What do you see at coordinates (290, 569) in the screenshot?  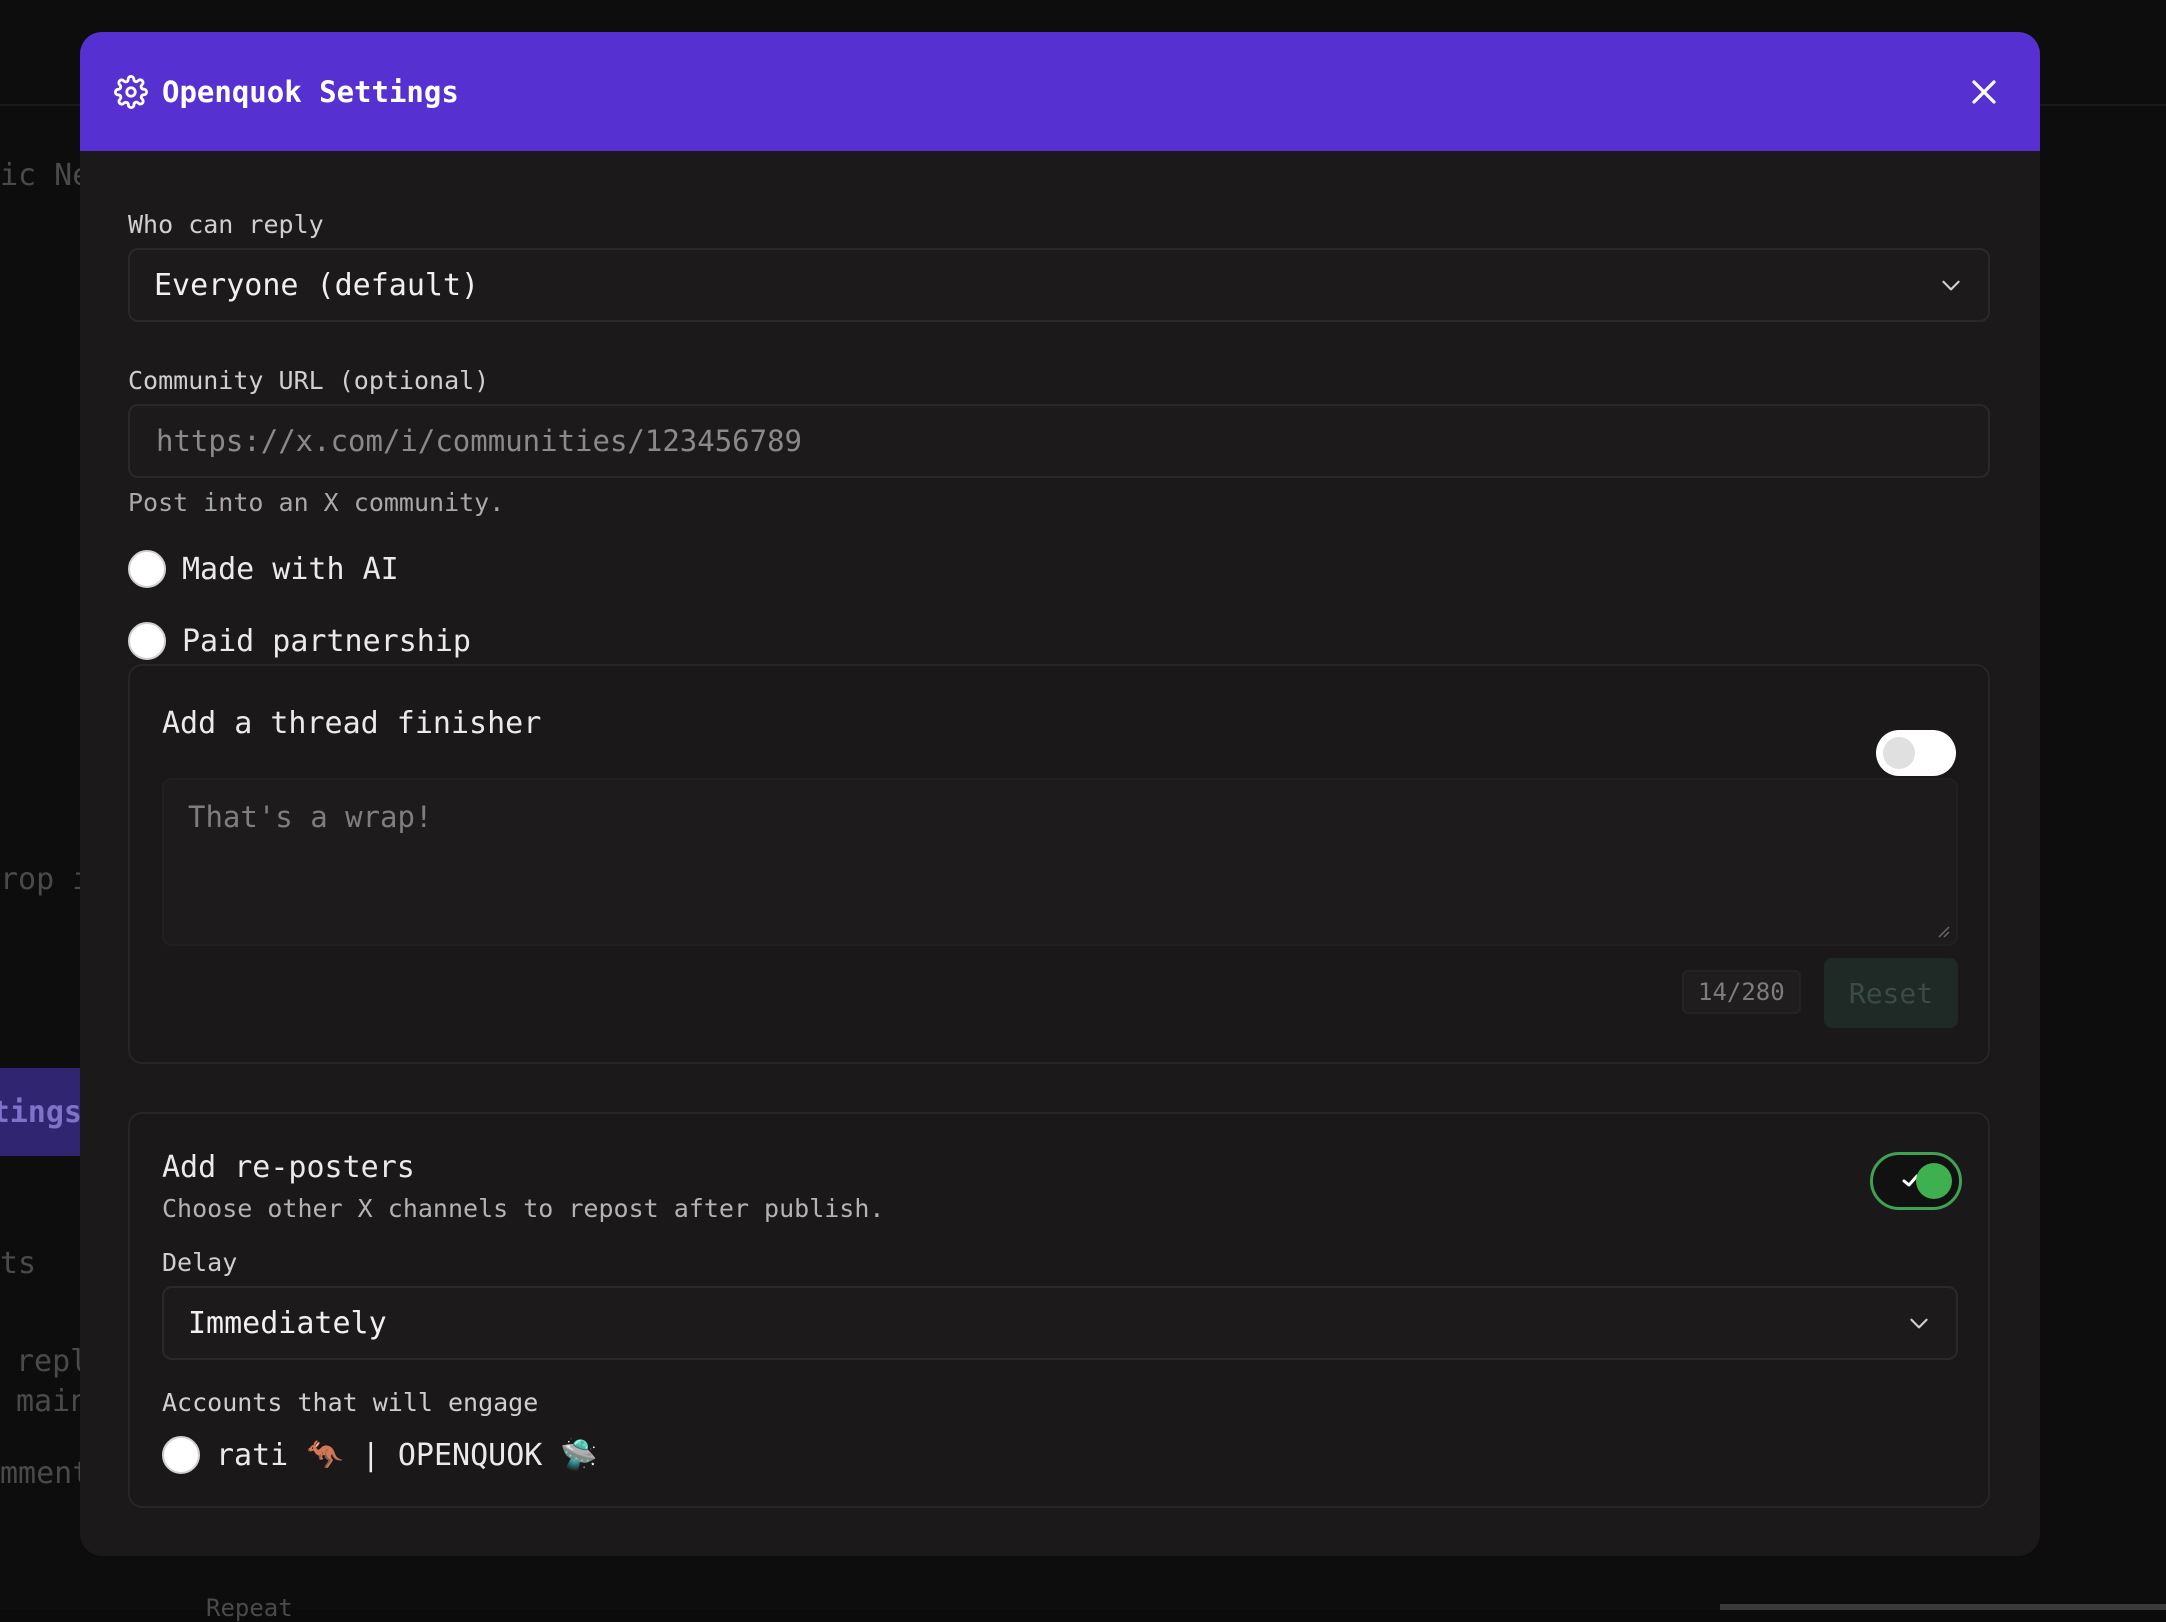 I see `made-with-ai-label: Made with AI` at bounding box center [290, 569].